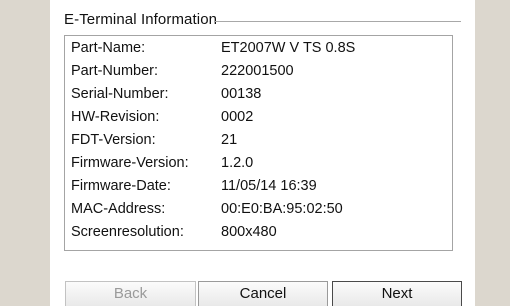  Describe the element at coordinates (121, 186) in the screenshot. I see `info-label: Firmware-Date:` at that location.